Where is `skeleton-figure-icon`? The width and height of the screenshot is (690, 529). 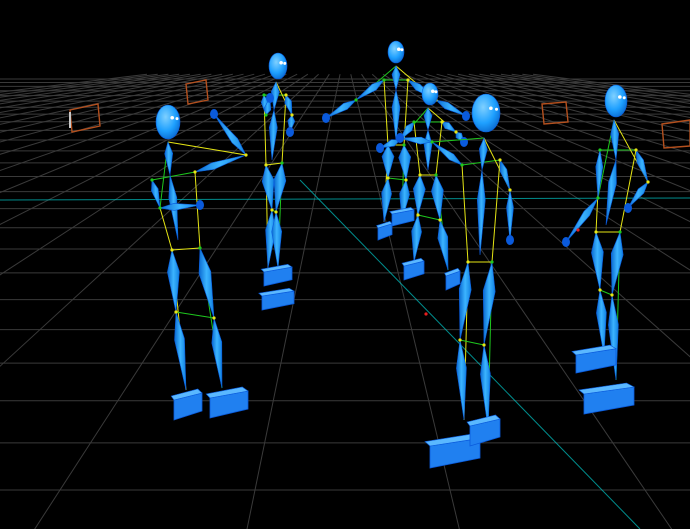
skeleton-figure-icon is located at coordinates (277, 181).